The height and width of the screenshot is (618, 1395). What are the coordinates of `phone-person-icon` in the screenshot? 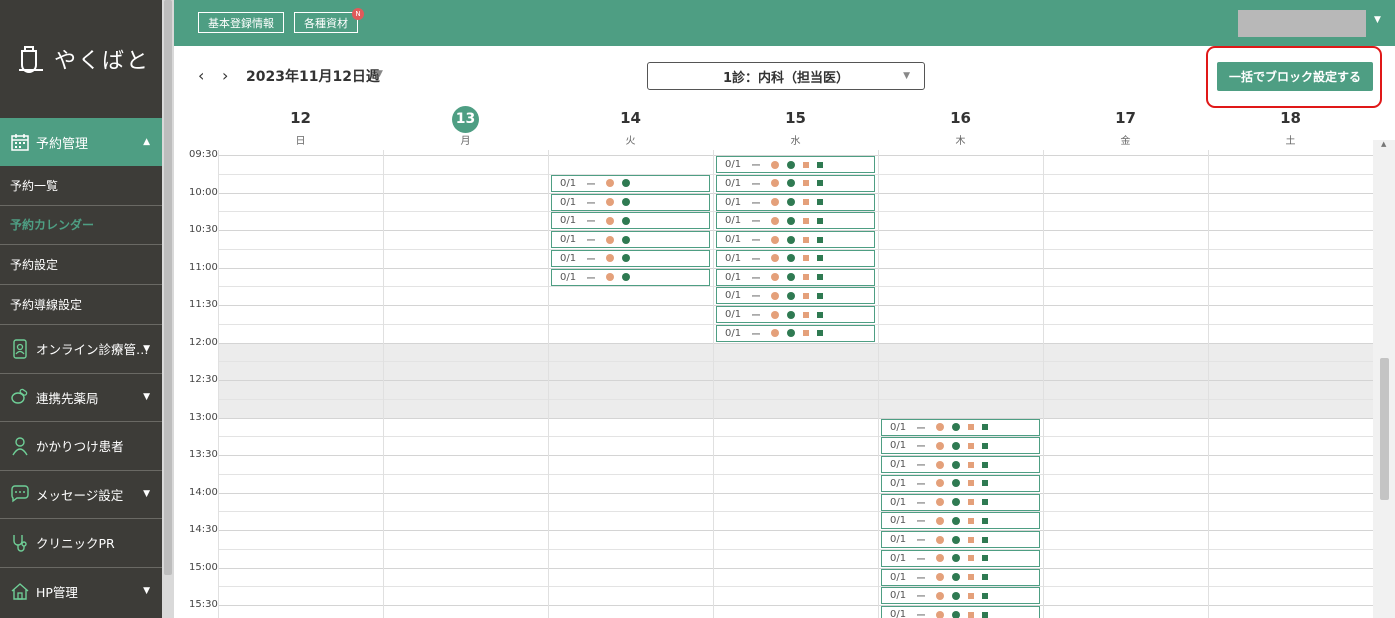 It's located at (20, 349).